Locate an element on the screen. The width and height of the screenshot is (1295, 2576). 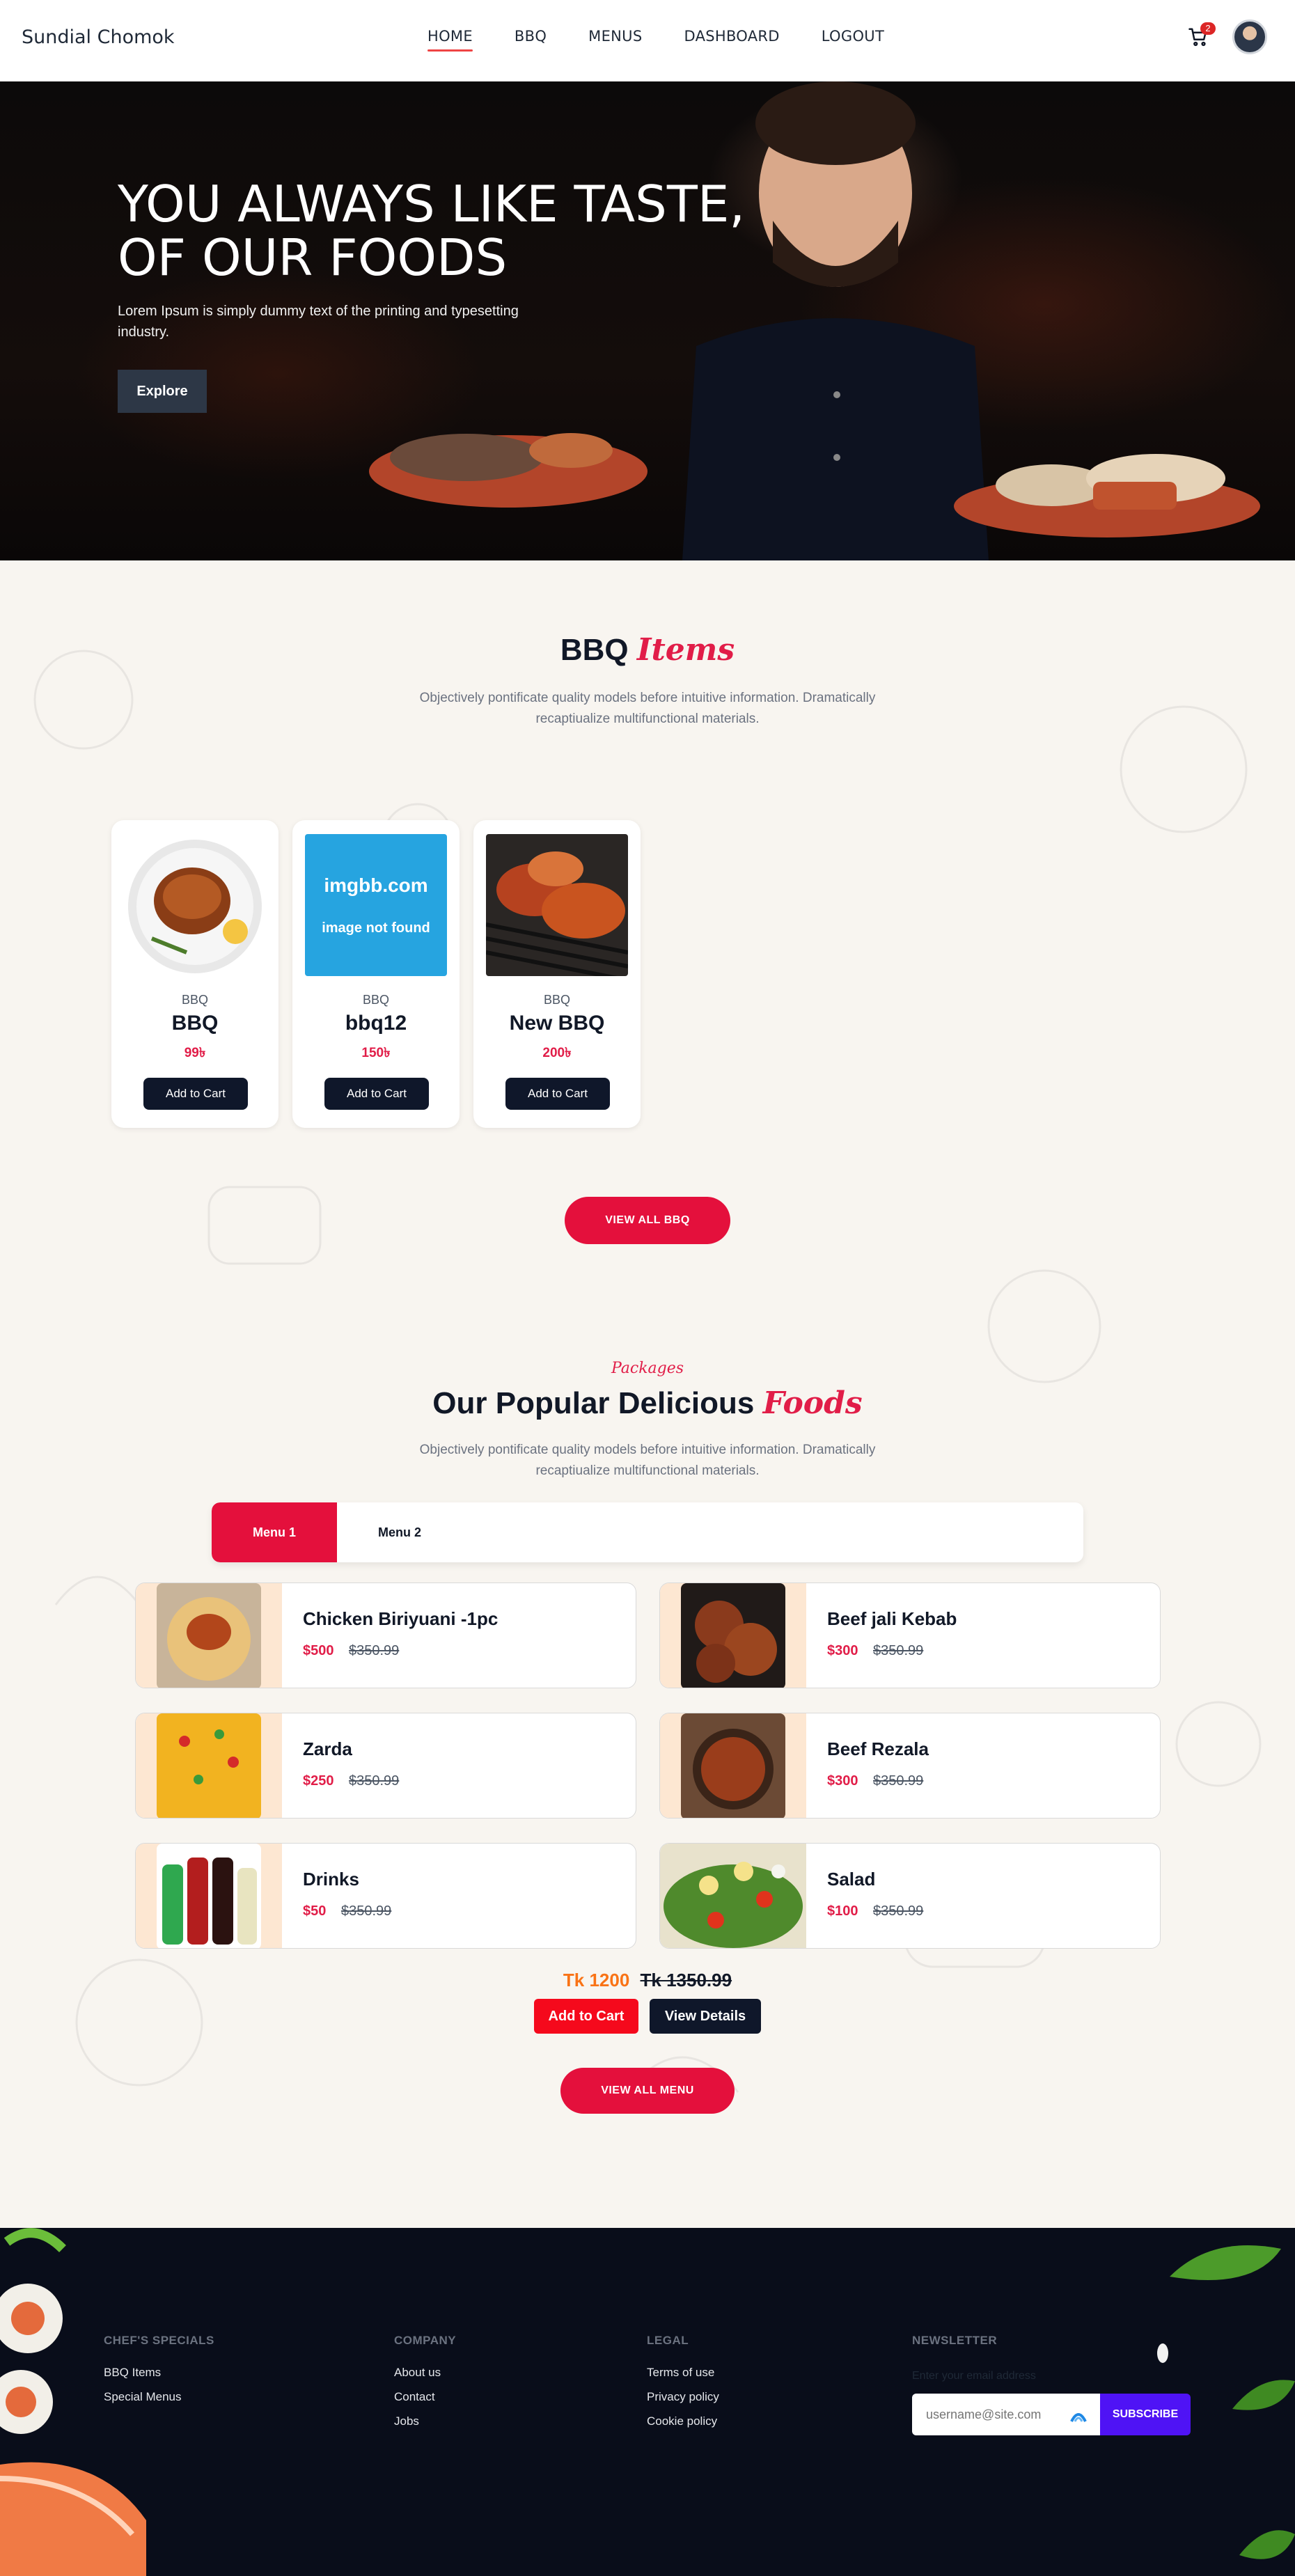
item-name: Salad is located at coordinates (851, 1879).